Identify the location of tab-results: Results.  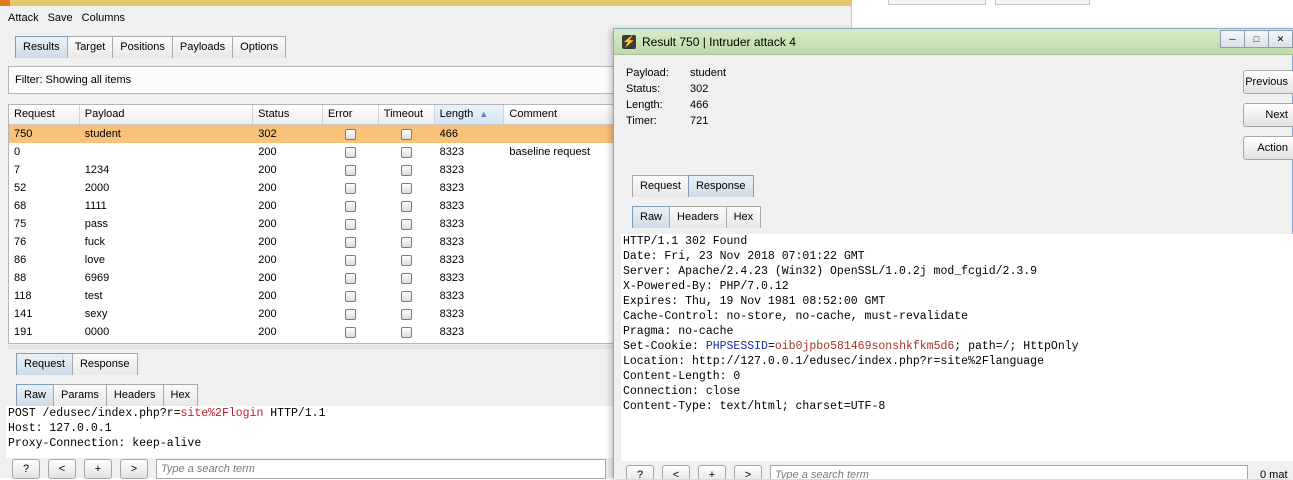
(41, 47).